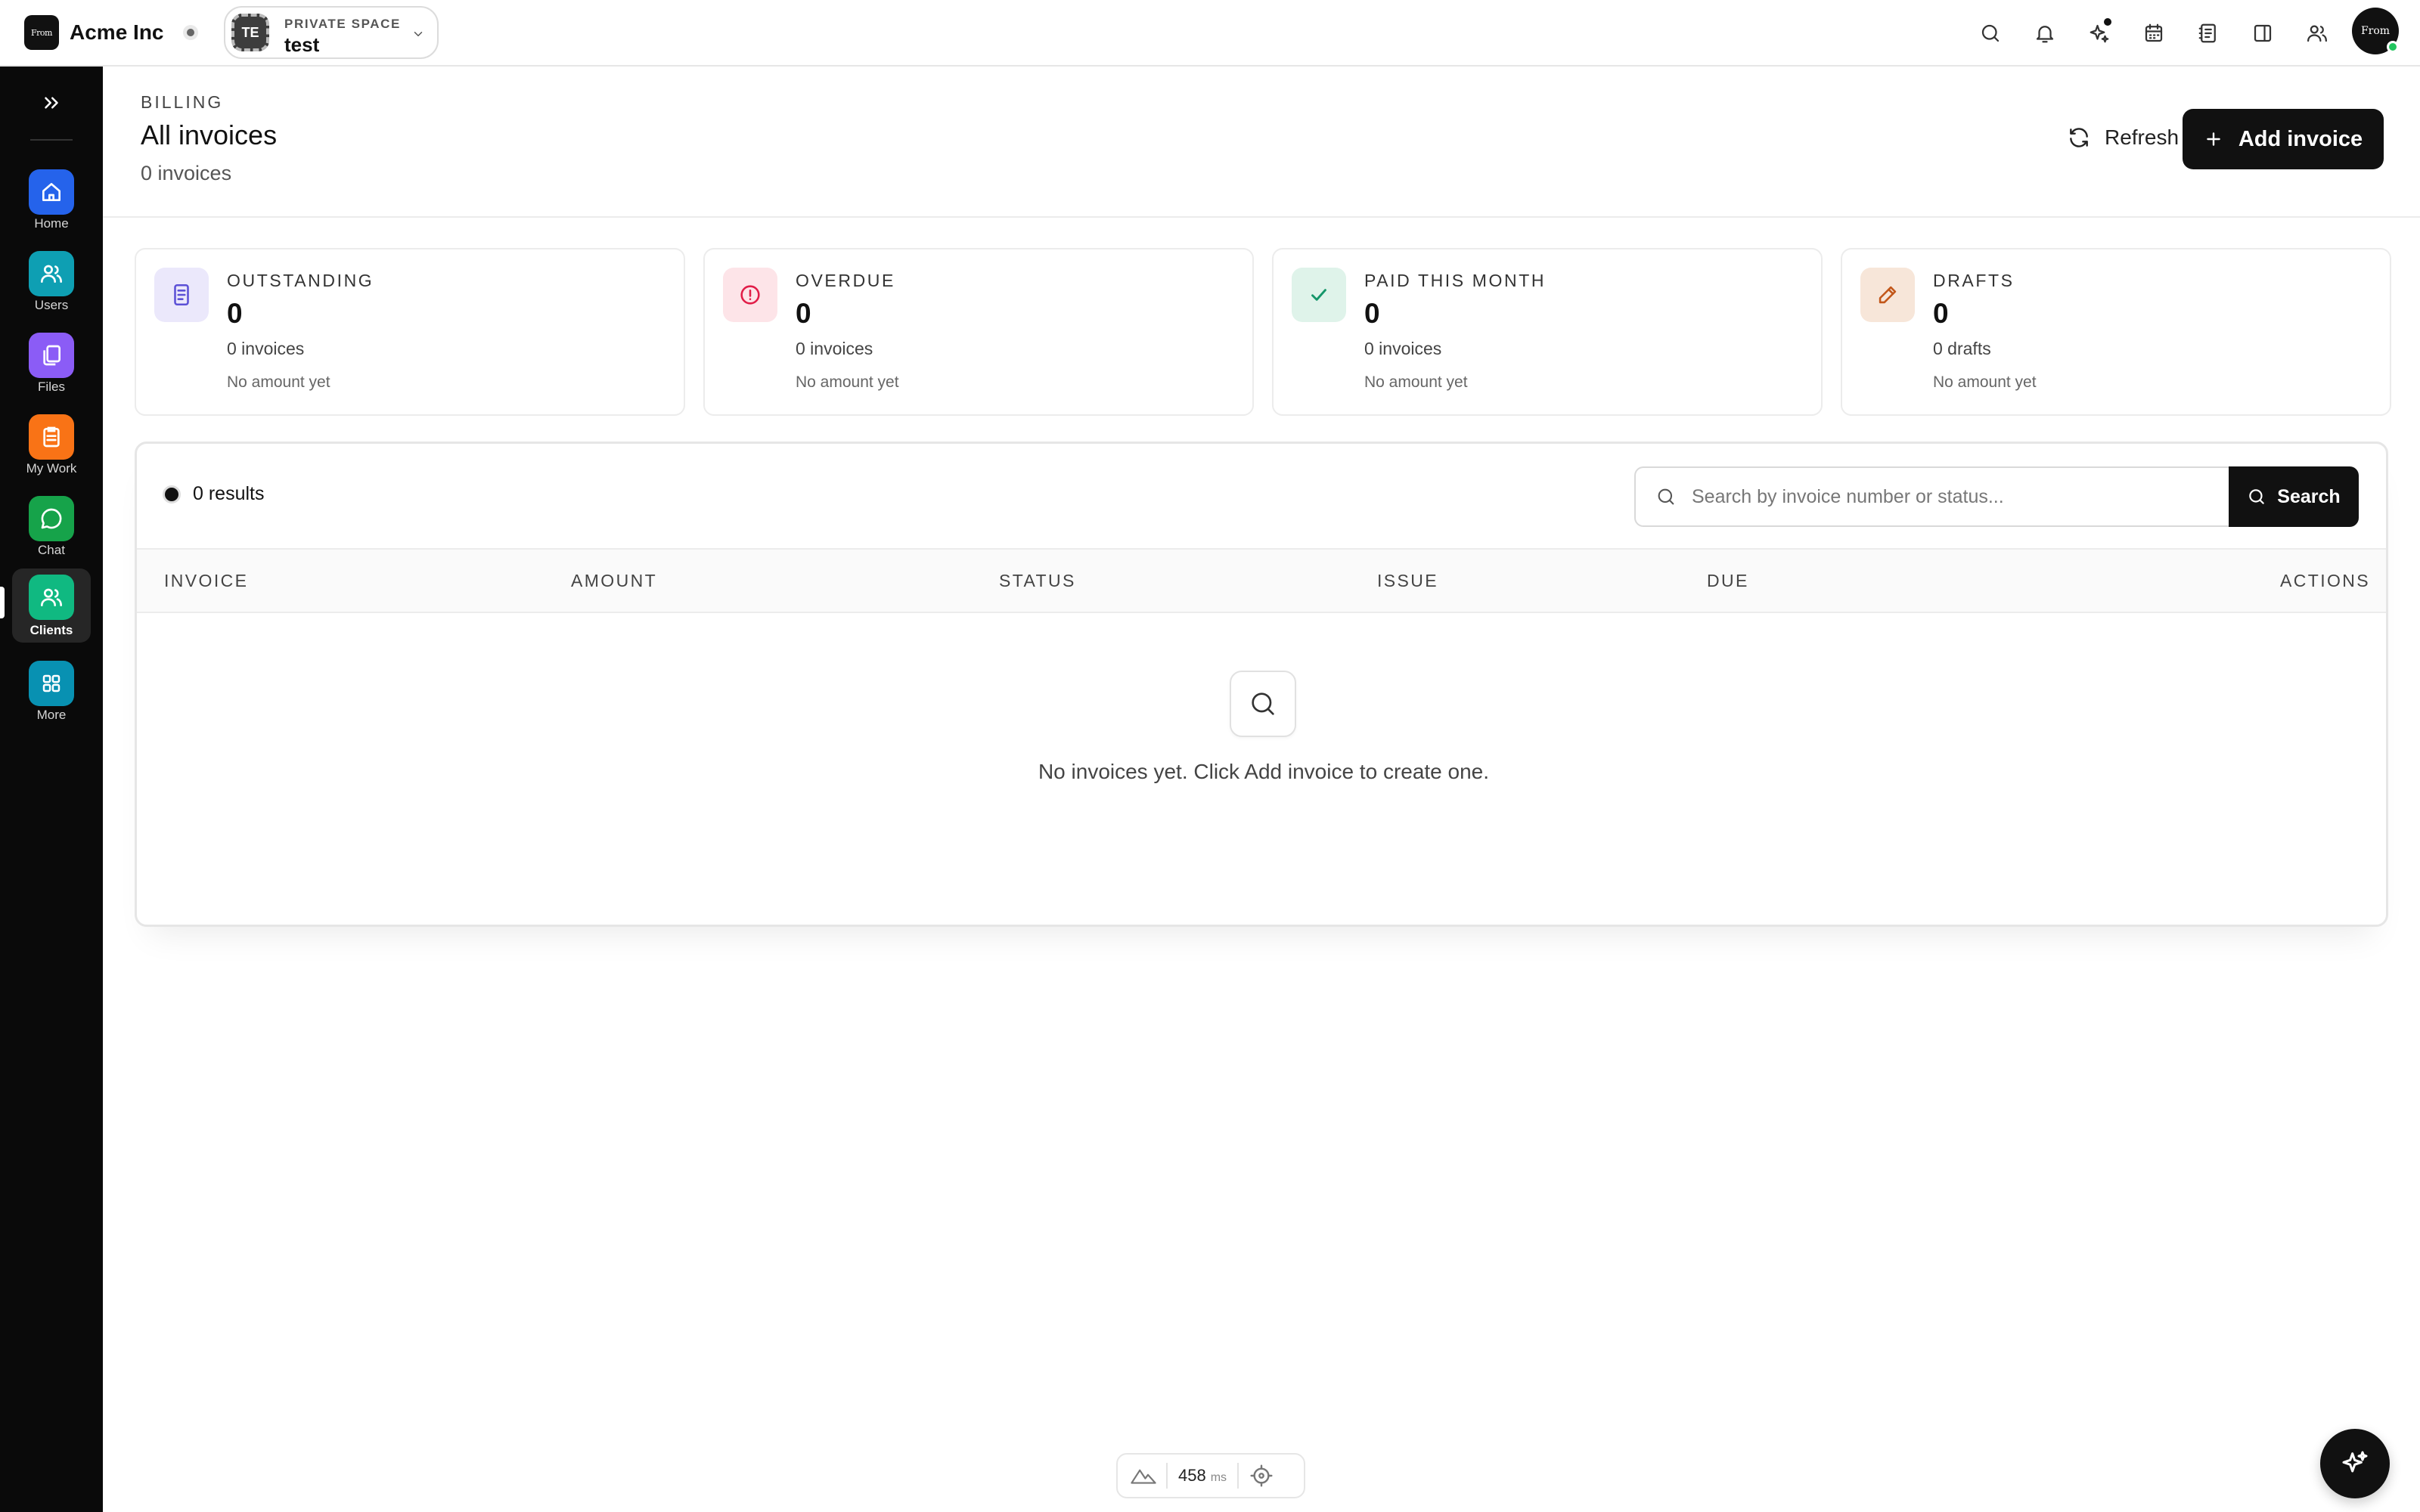 The height and width of the screenshot is (1512, 2420). What do you see at coordinates (51, 468) in the screenshot?
I see `sidebar-item-label: My Work` at bounding box center [51, 468].